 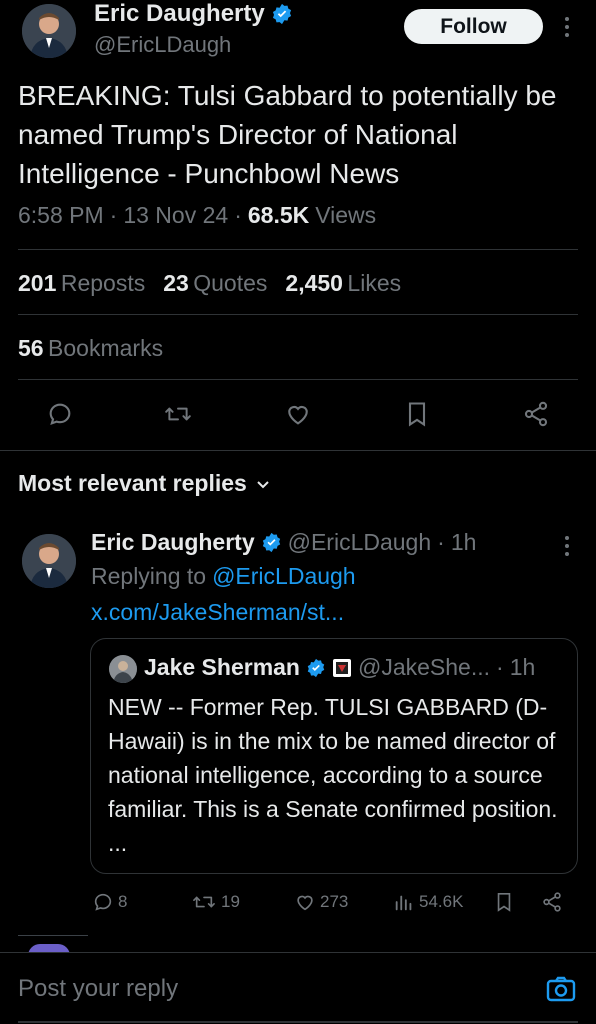 I want to click on reply-bookmark-action, so click(x=504, y=902).